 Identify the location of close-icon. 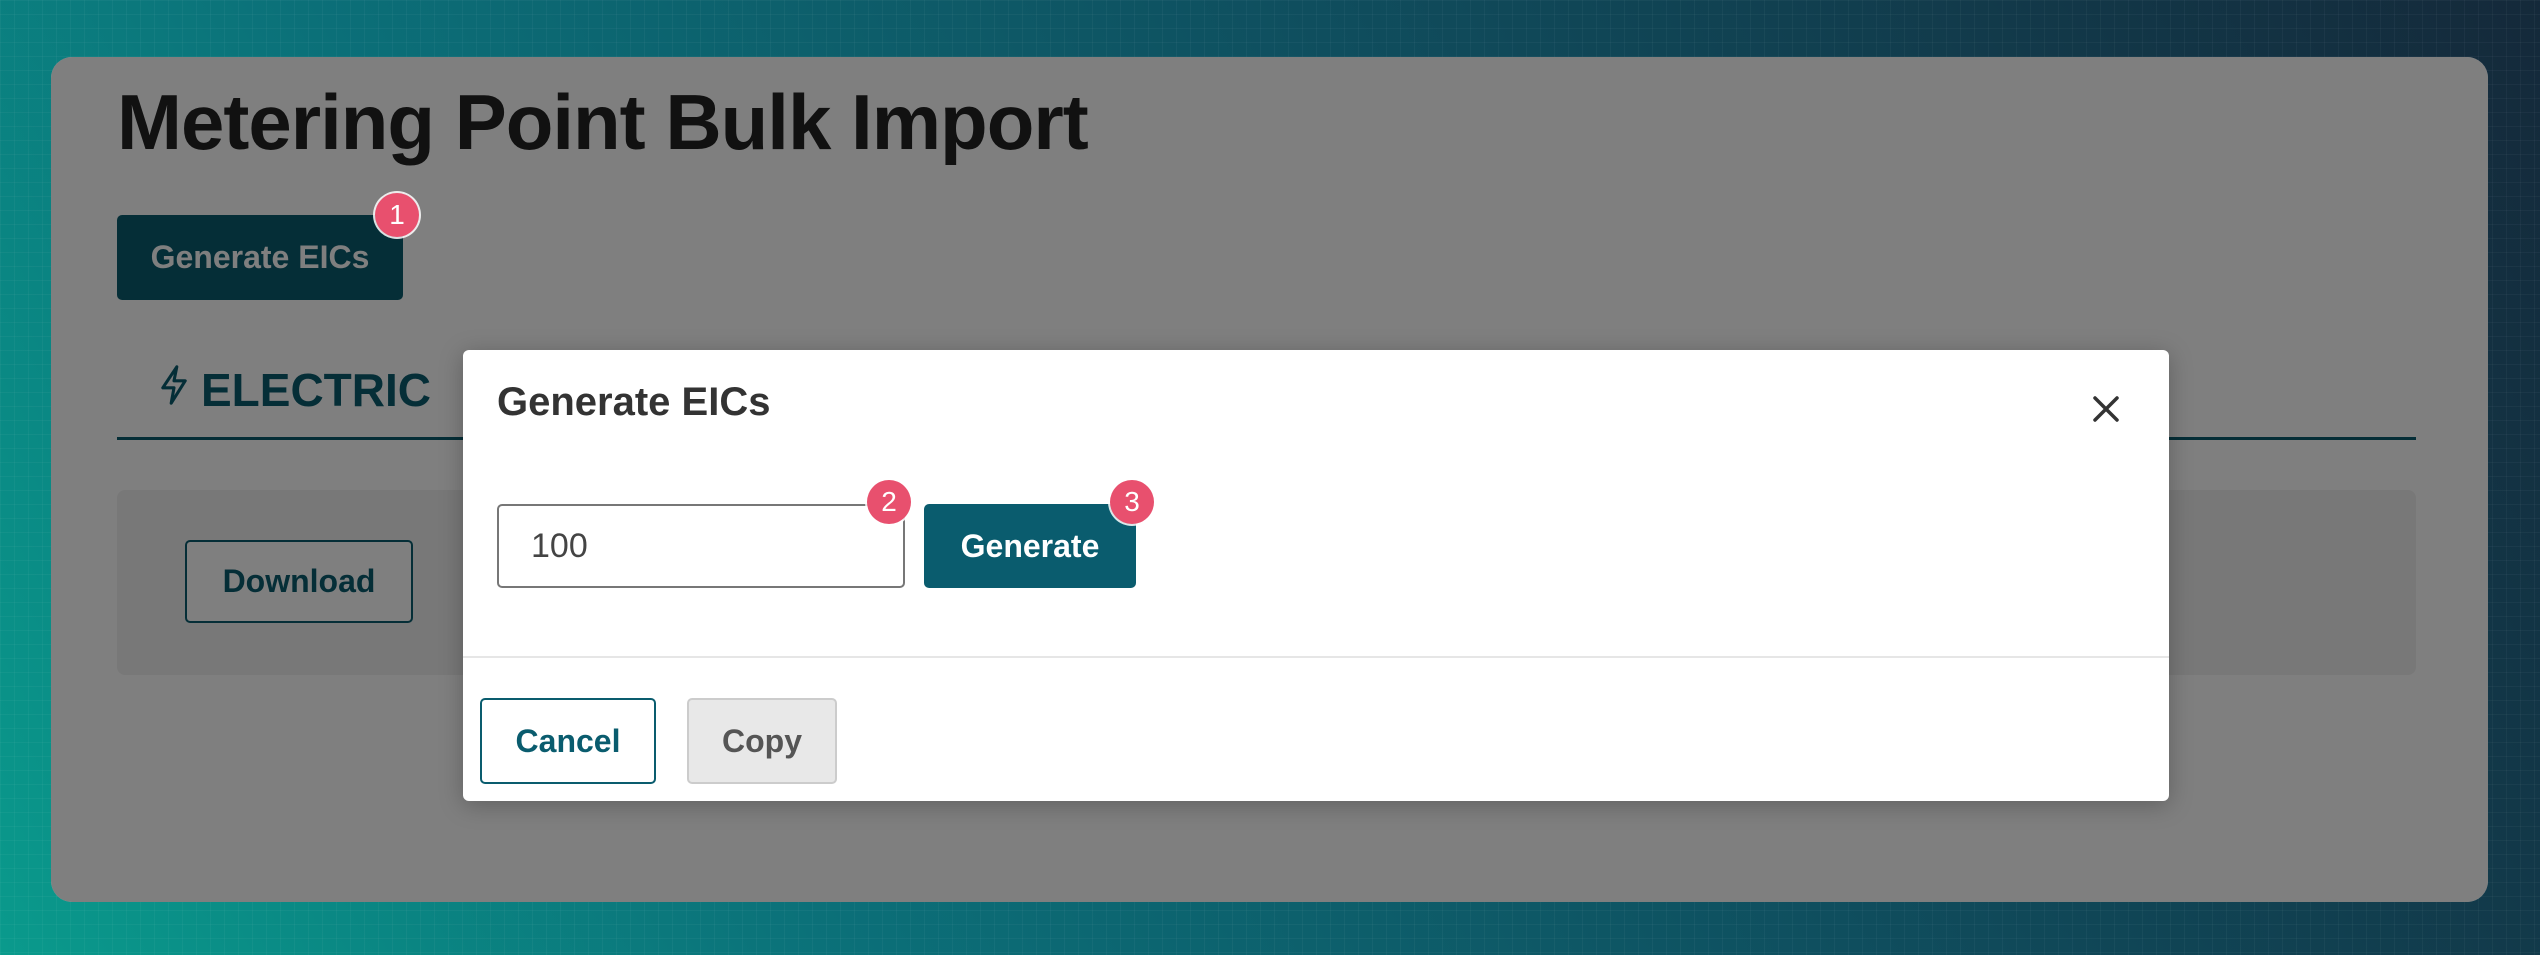
(2106, 409).